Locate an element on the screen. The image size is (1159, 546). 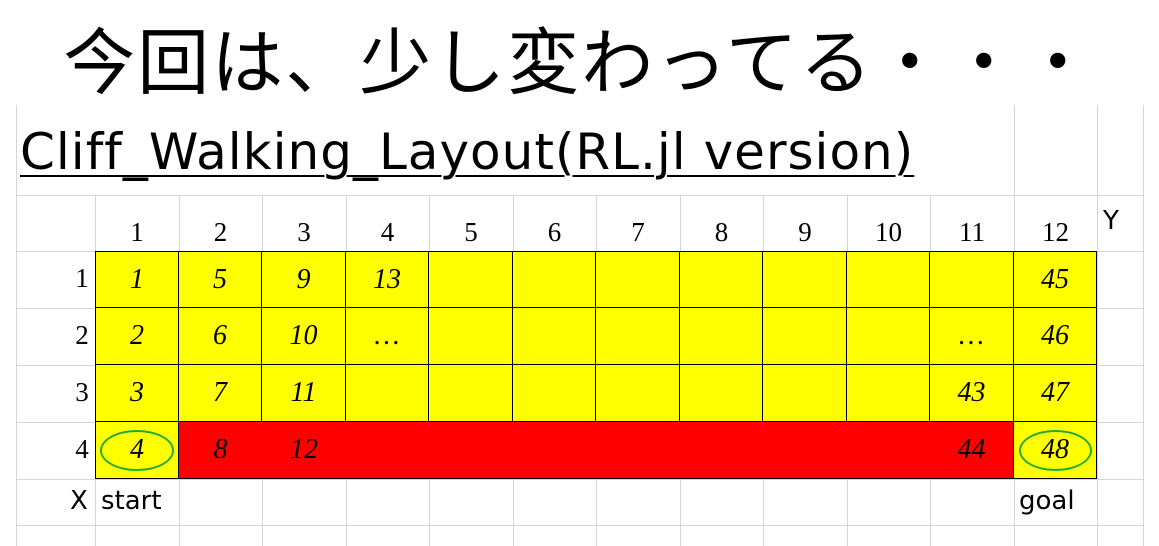
column-header: 3 is located at coordinates (304, 232).